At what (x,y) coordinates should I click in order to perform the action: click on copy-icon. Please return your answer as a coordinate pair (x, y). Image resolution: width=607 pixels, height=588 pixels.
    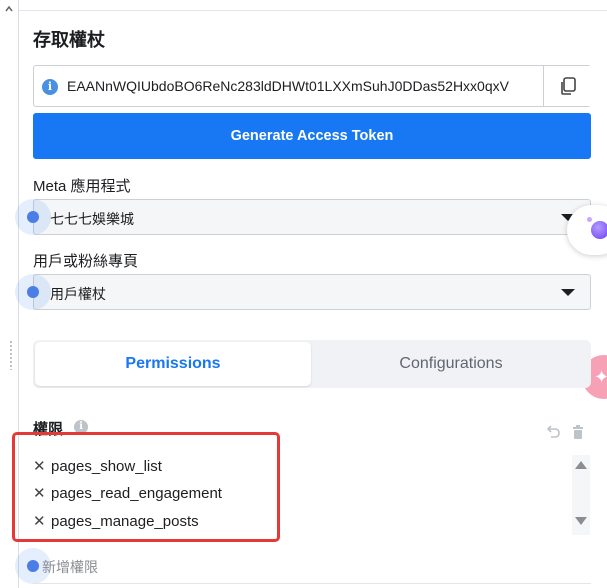
    Looking at the image, I should click on (568, 86).